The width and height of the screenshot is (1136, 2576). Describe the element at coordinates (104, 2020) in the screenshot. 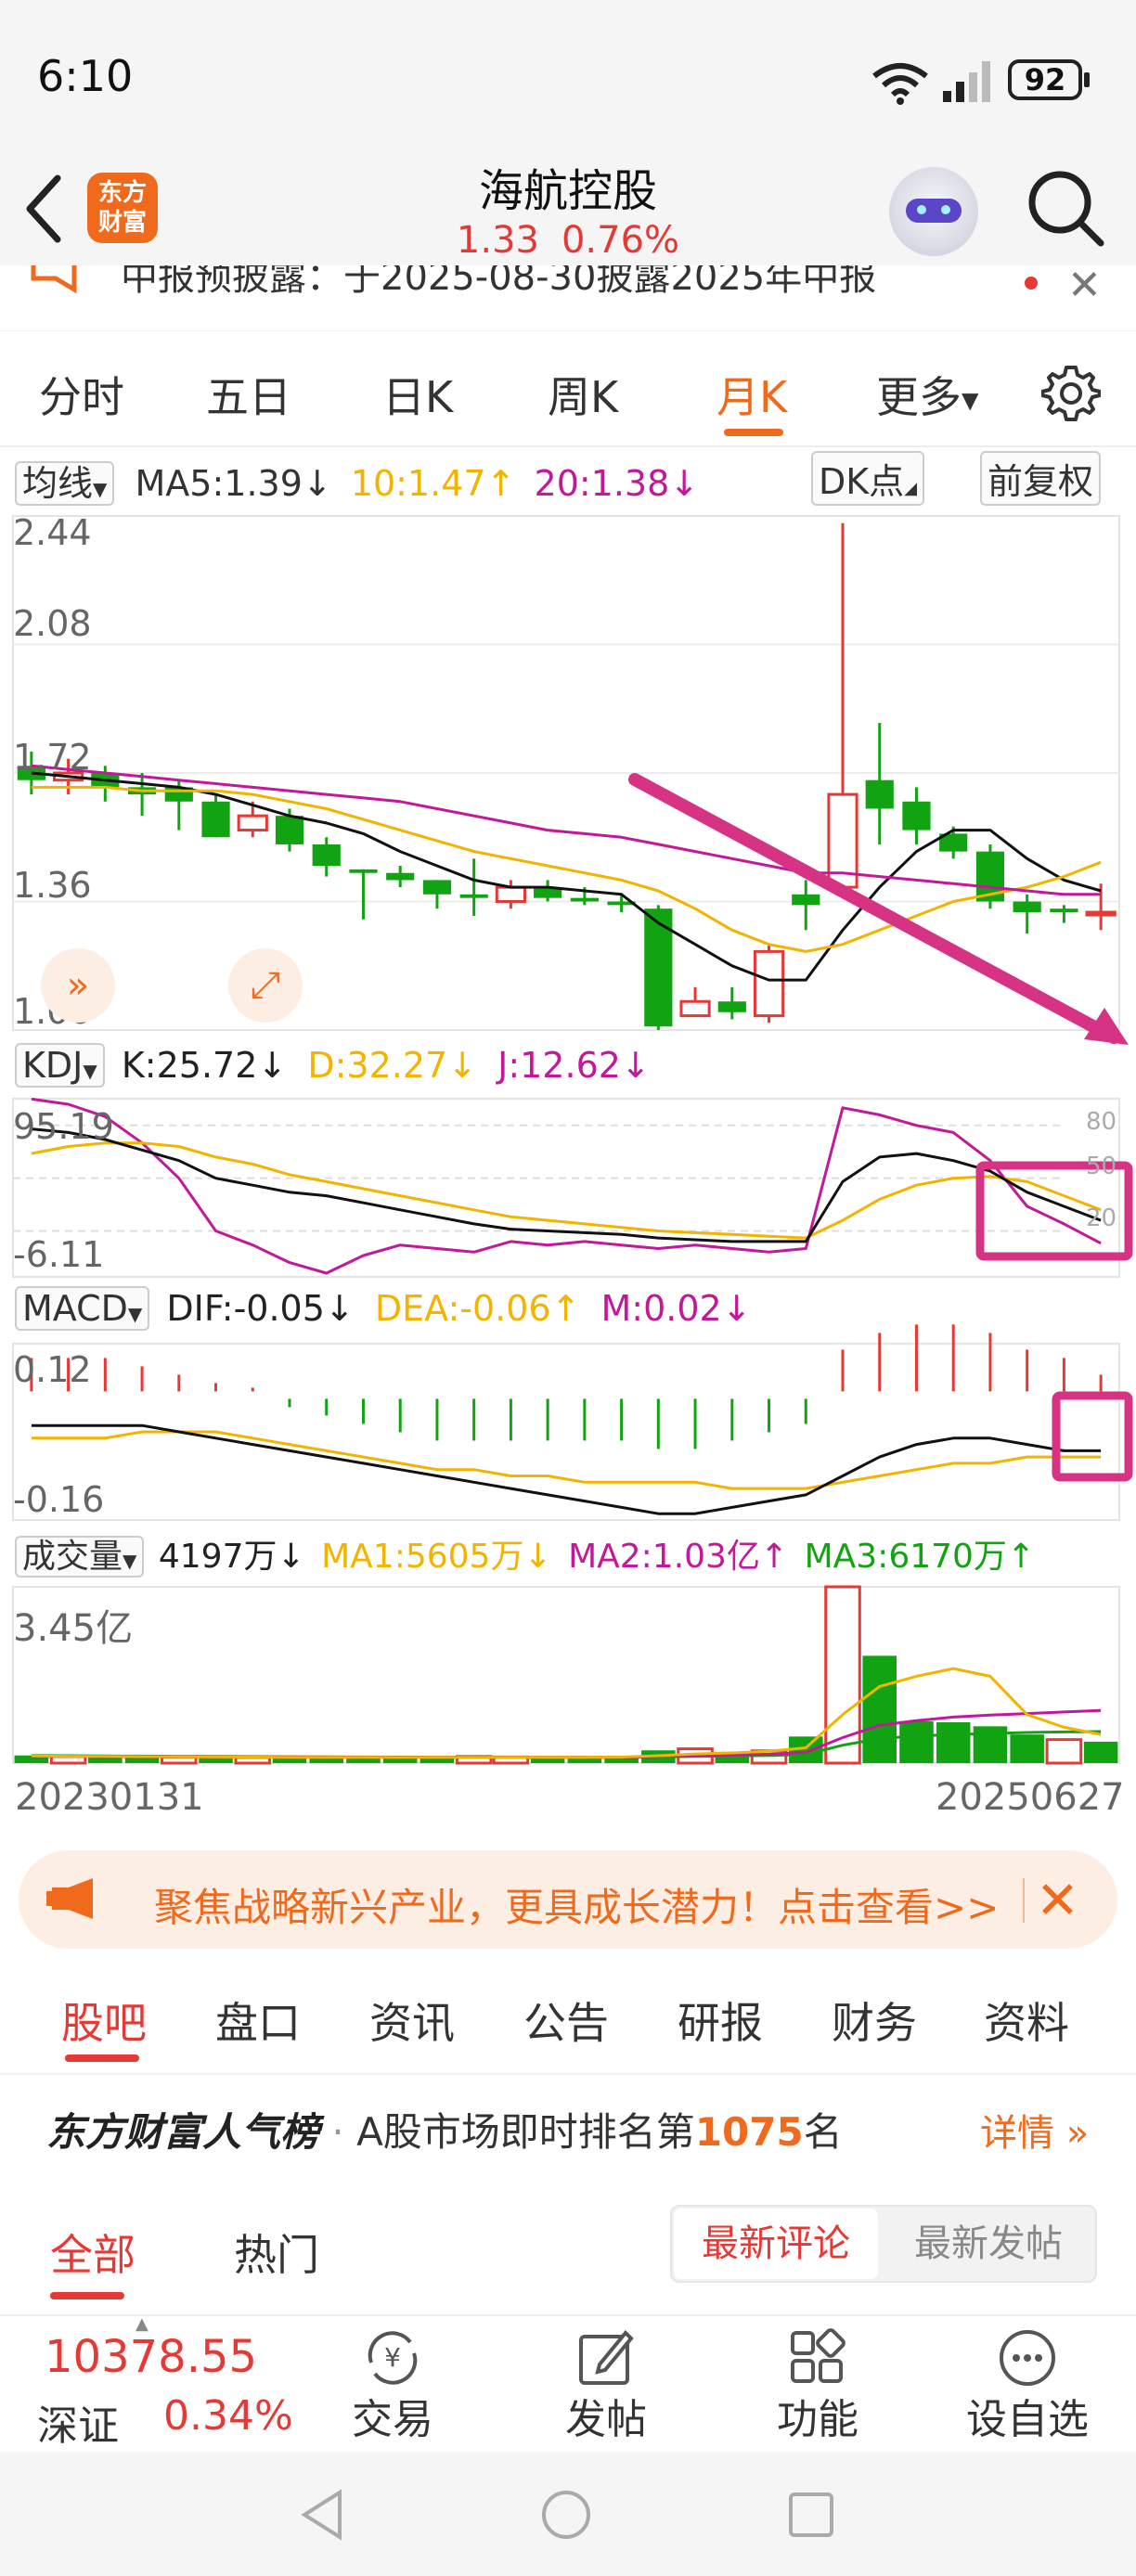

I see `tab-guba: 股吧` at that location.